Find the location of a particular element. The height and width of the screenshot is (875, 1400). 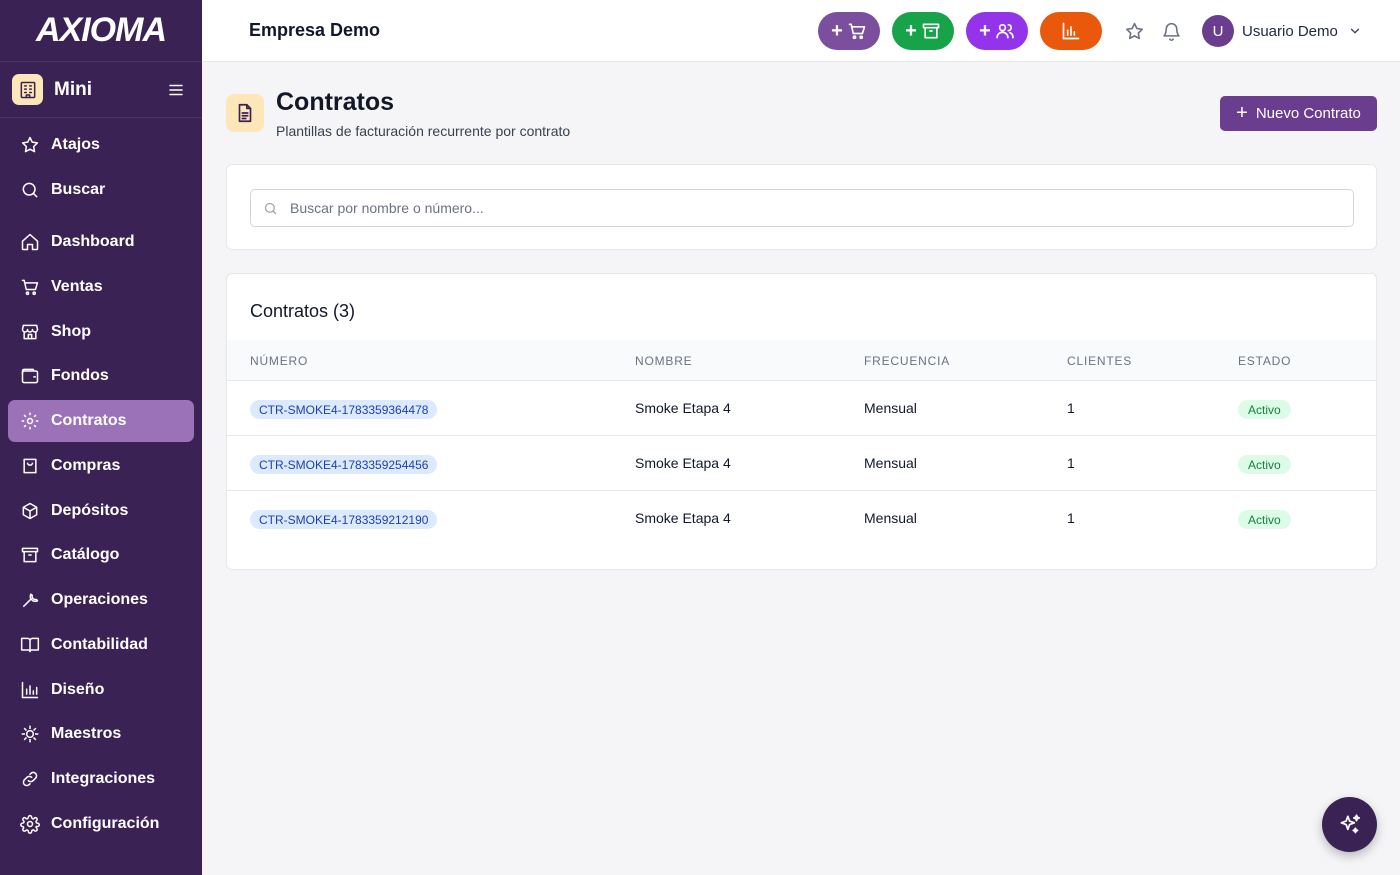

company-name: Empresa Demo is located at coordinates (315, 30).